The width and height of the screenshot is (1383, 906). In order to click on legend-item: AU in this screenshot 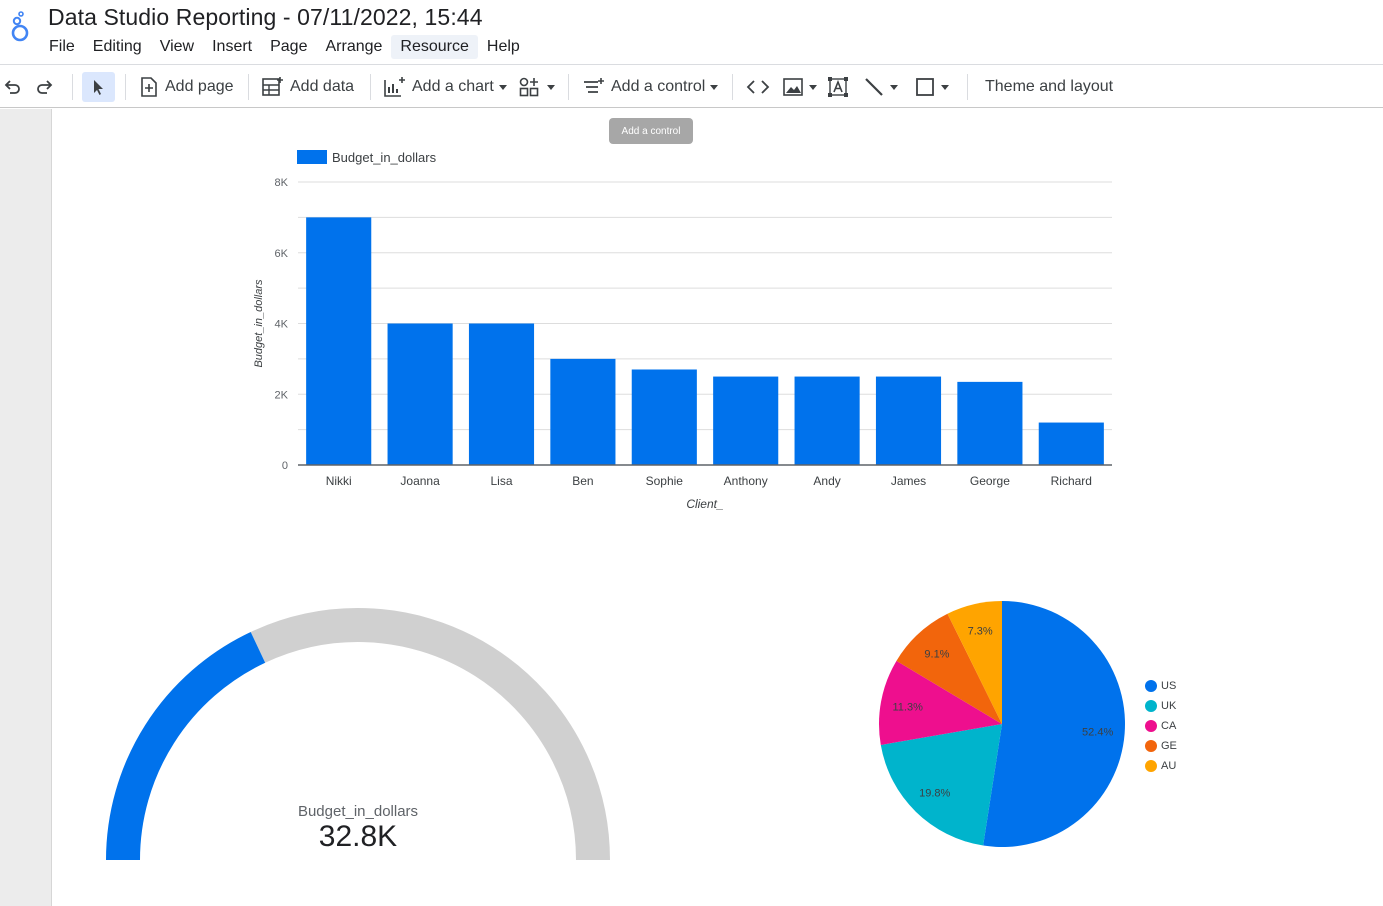, I will do `click(1161, 766)`.